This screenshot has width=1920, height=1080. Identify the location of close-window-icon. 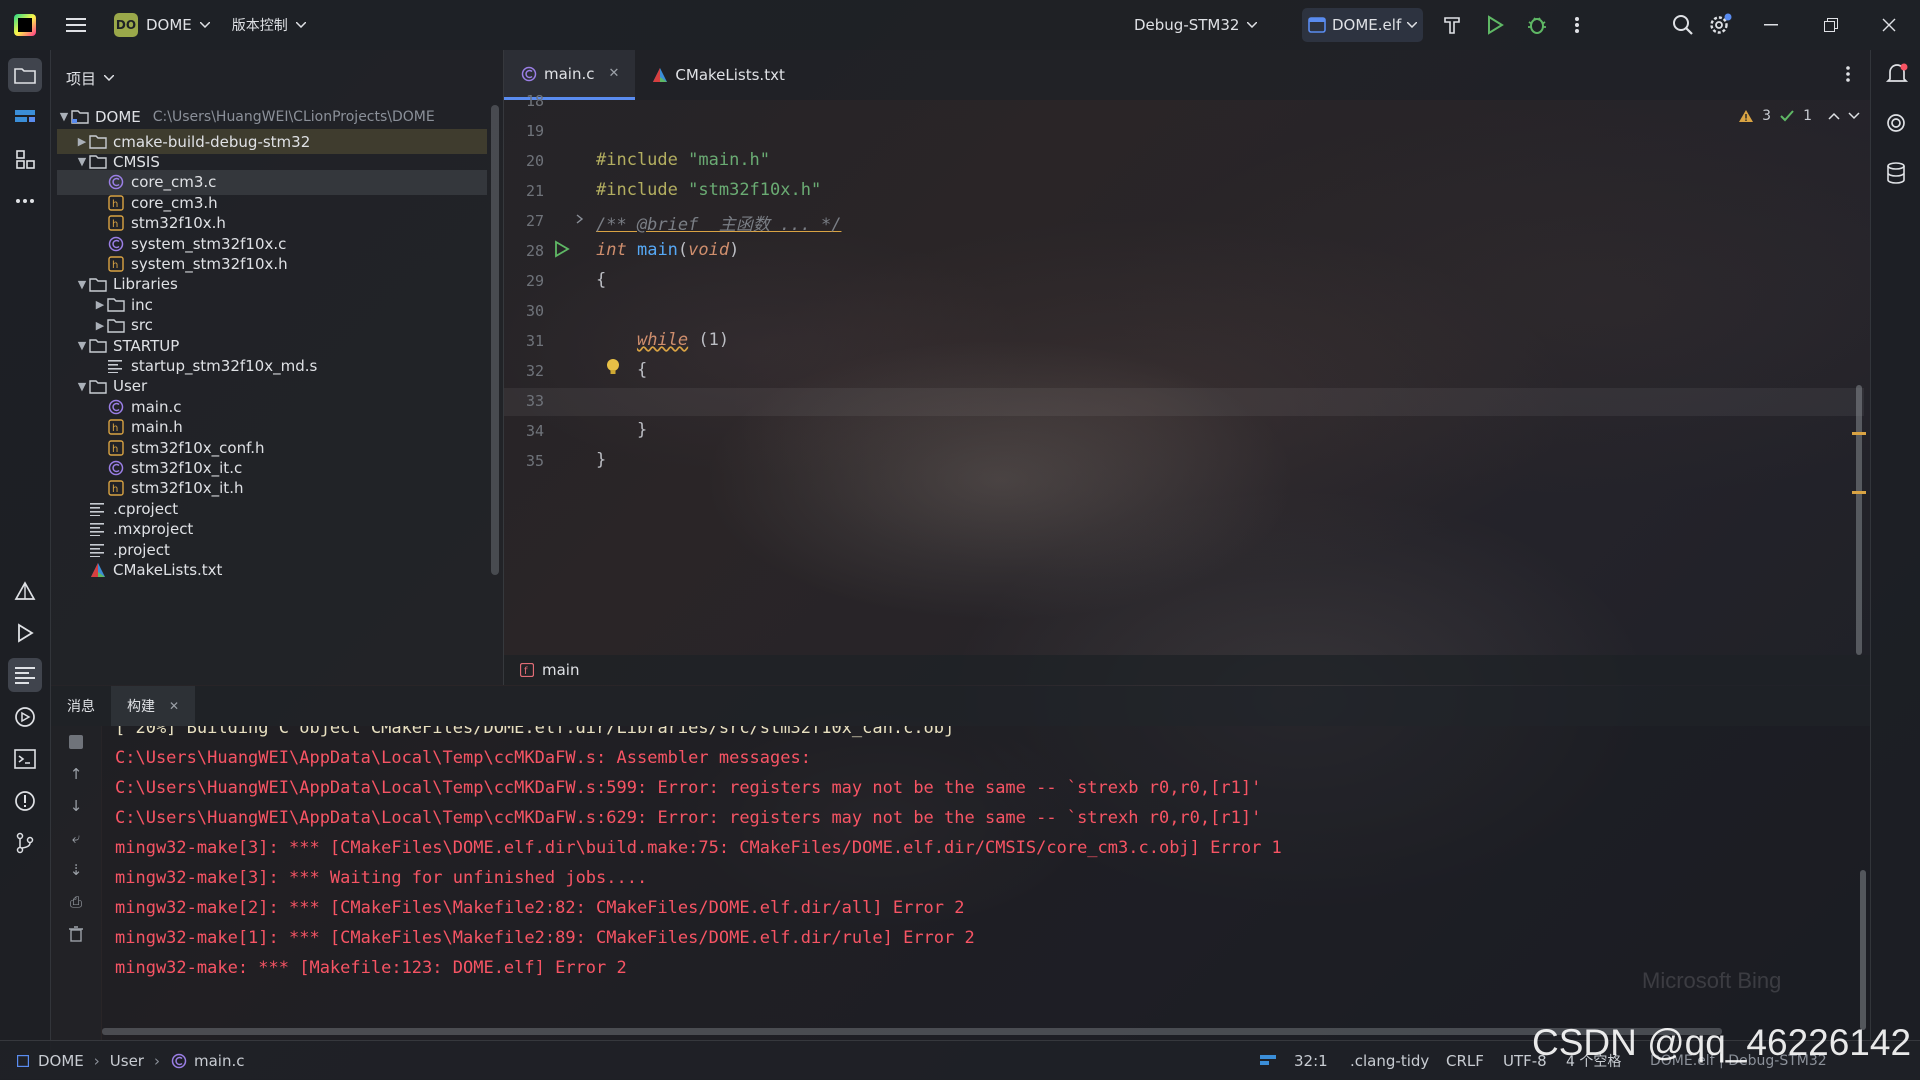
(1889, 25).